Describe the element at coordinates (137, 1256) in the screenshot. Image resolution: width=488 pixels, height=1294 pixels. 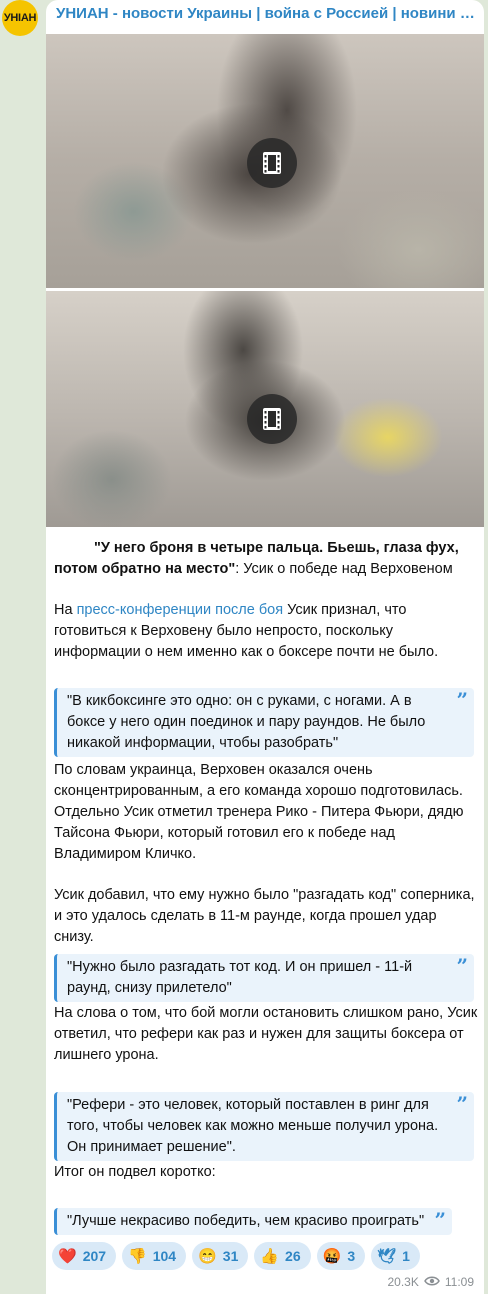
I see `thumbs-down-icon: 👎` at that location.